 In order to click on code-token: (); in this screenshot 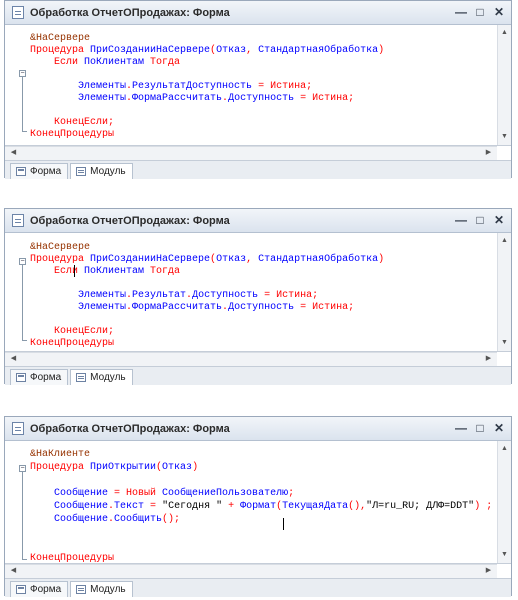, I will do `click(171, 519)`.